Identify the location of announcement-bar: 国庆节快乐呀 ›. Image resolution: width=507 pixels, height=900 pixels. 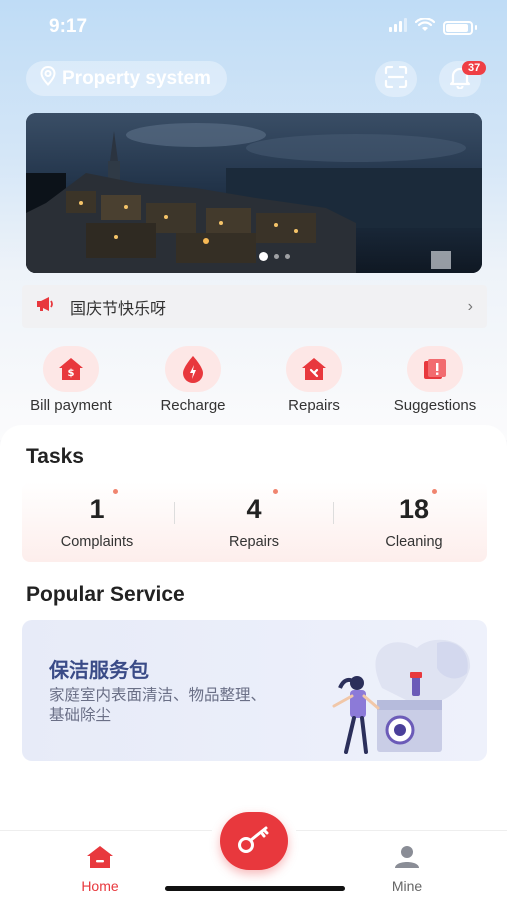
(254, 306).